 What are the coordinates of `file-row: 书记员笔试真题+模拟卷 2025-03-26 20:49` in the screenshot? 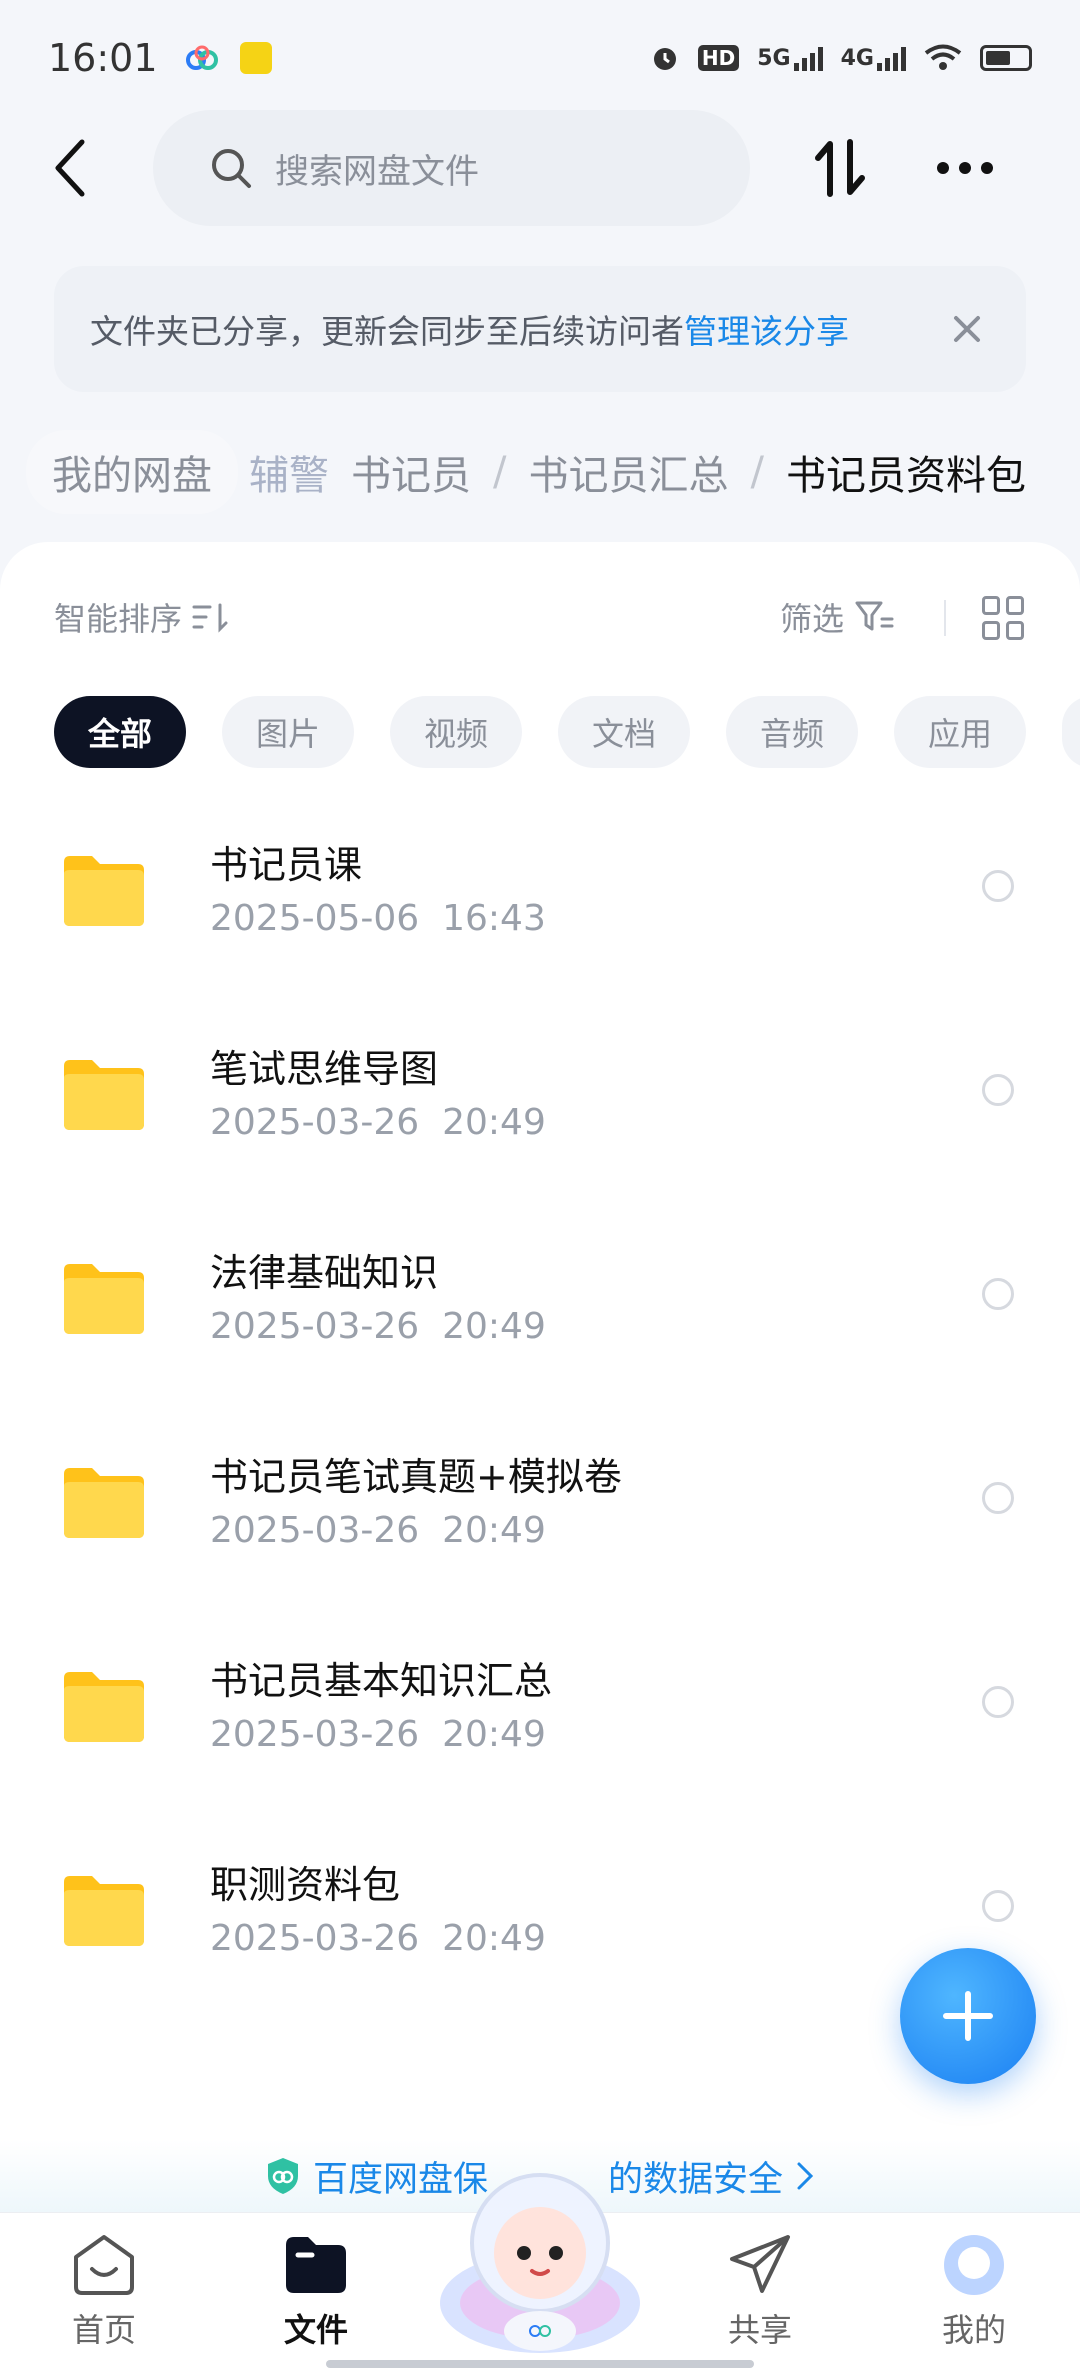 It's located at (540, 1522).